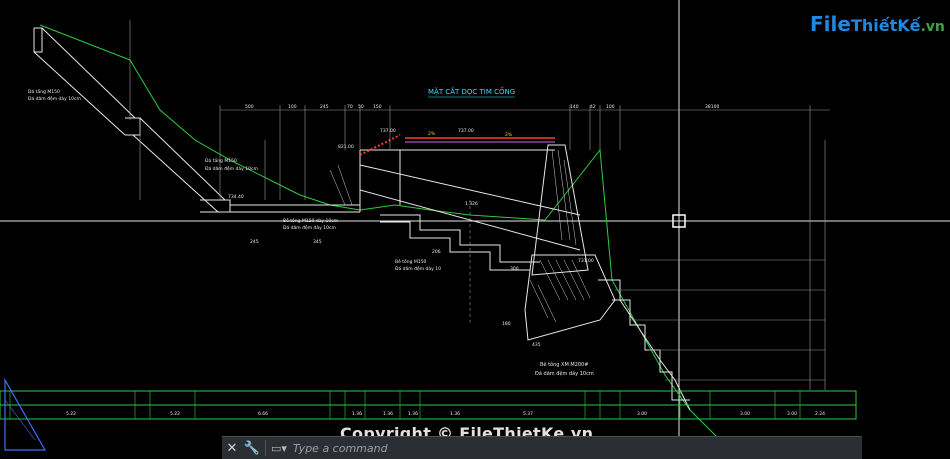 Image resolution: width=950 pixels, height=459 pixels. Describe the element at coordinates (361, 107) in the screenshot. I see `dimension-label: 50` at that location.